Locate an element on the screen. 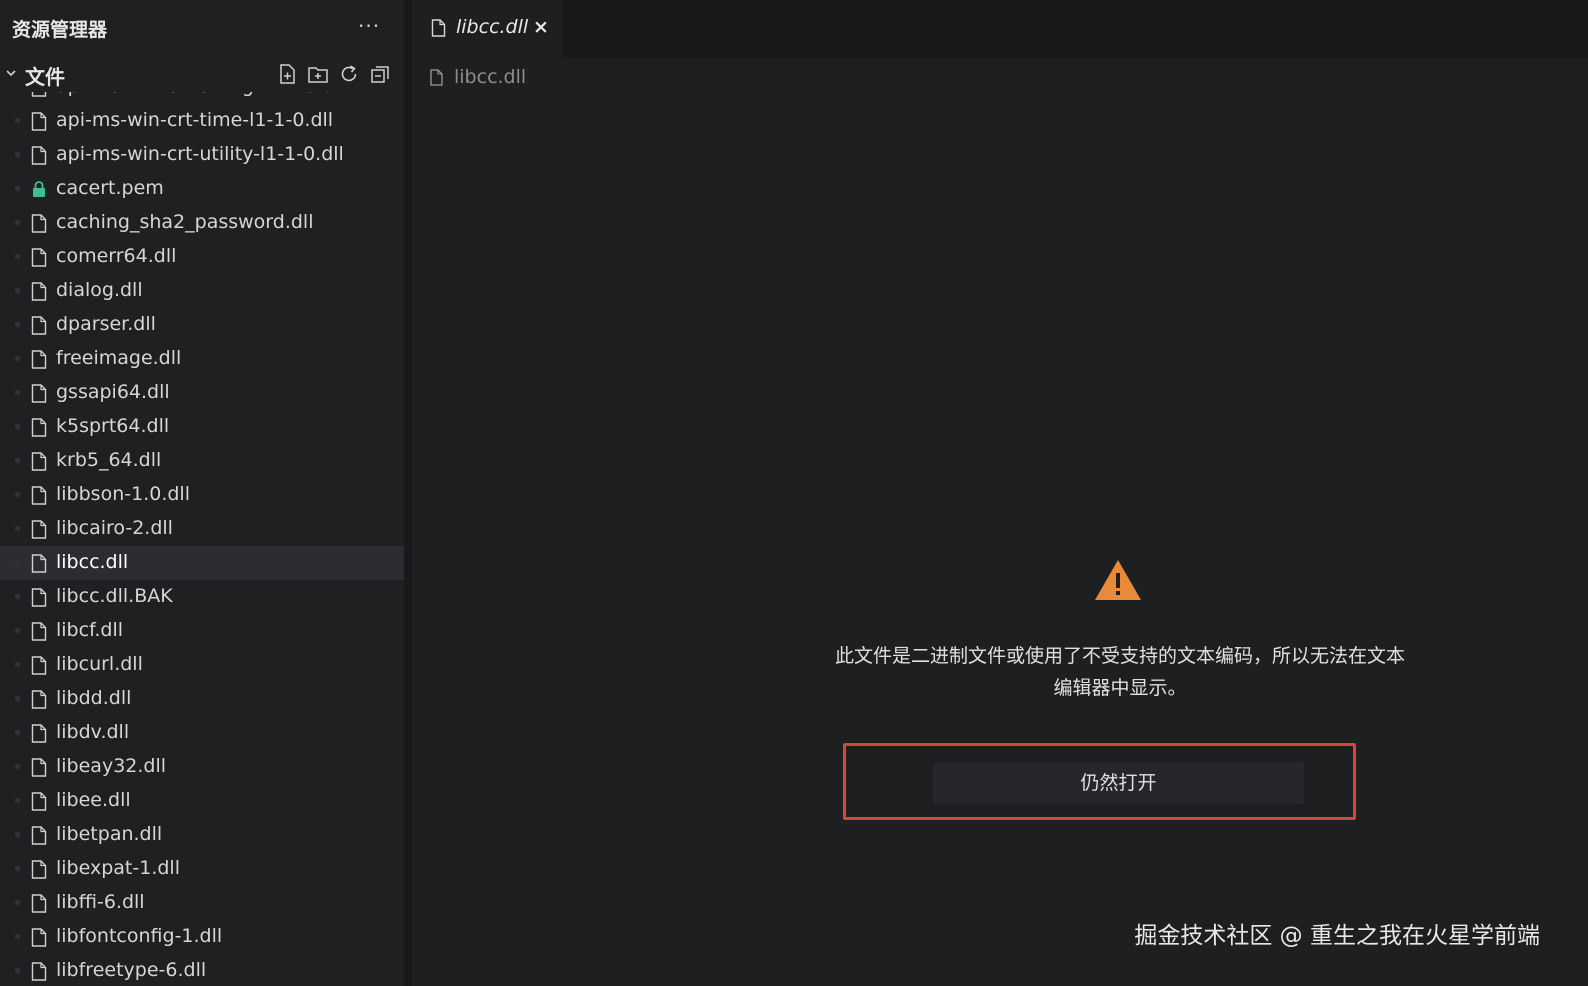  open-anyway-button: 仍然打开 is located at coordinates (1118, 783).